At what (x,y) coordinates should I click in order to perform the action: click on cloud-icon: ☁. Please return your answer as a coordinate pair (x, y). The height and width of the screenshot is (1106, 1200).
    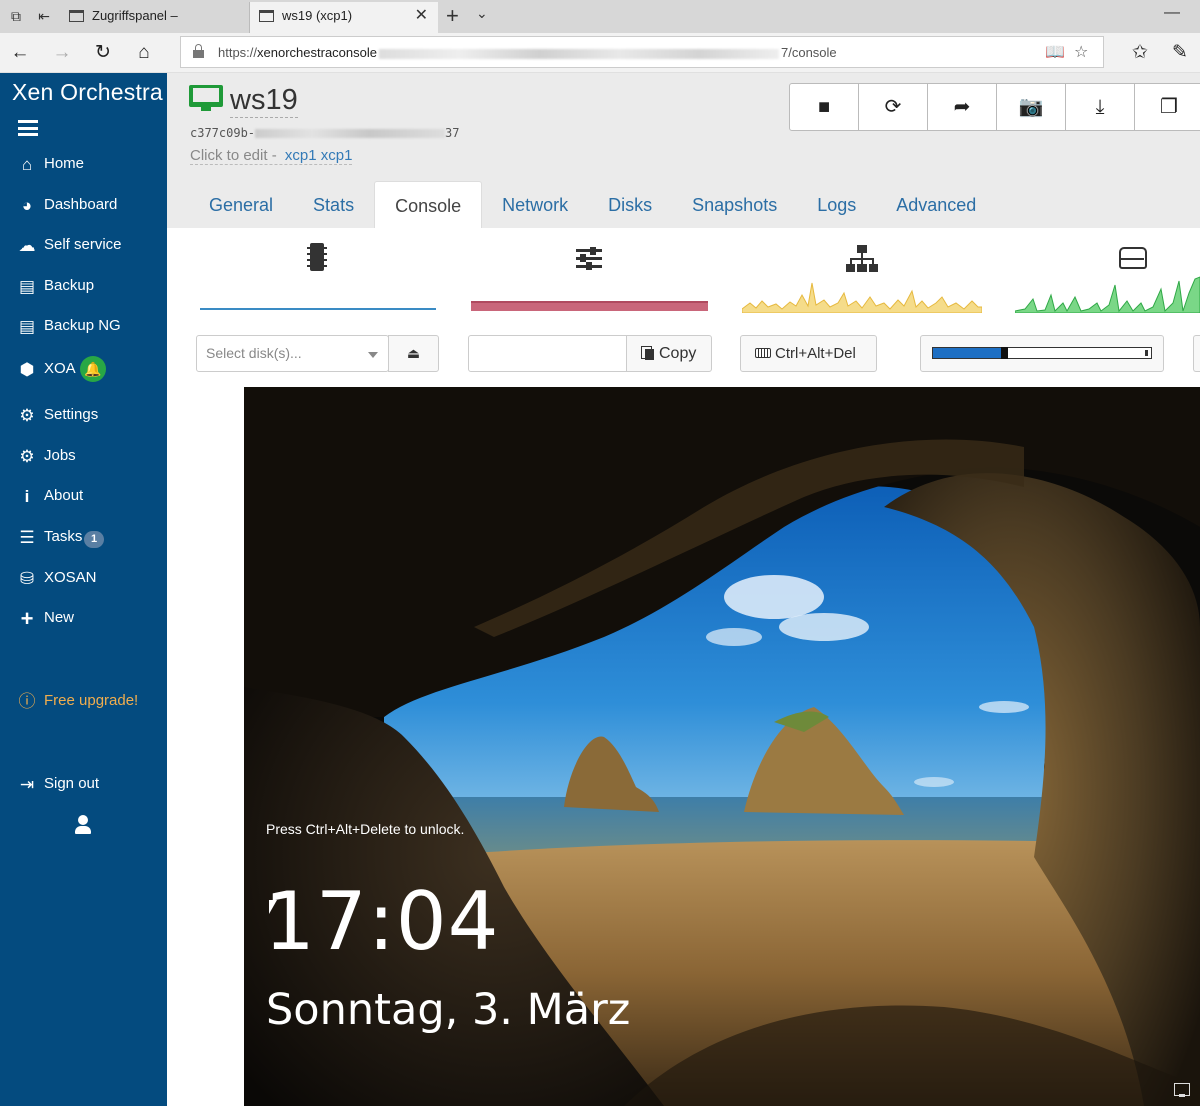
    Looking at the image, I should click on (27, 245).